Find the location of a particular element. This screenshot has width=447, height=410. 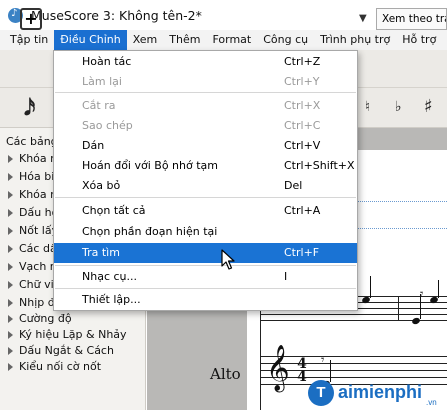

menu-file: Tập tin is located at coordinates (29, 40).